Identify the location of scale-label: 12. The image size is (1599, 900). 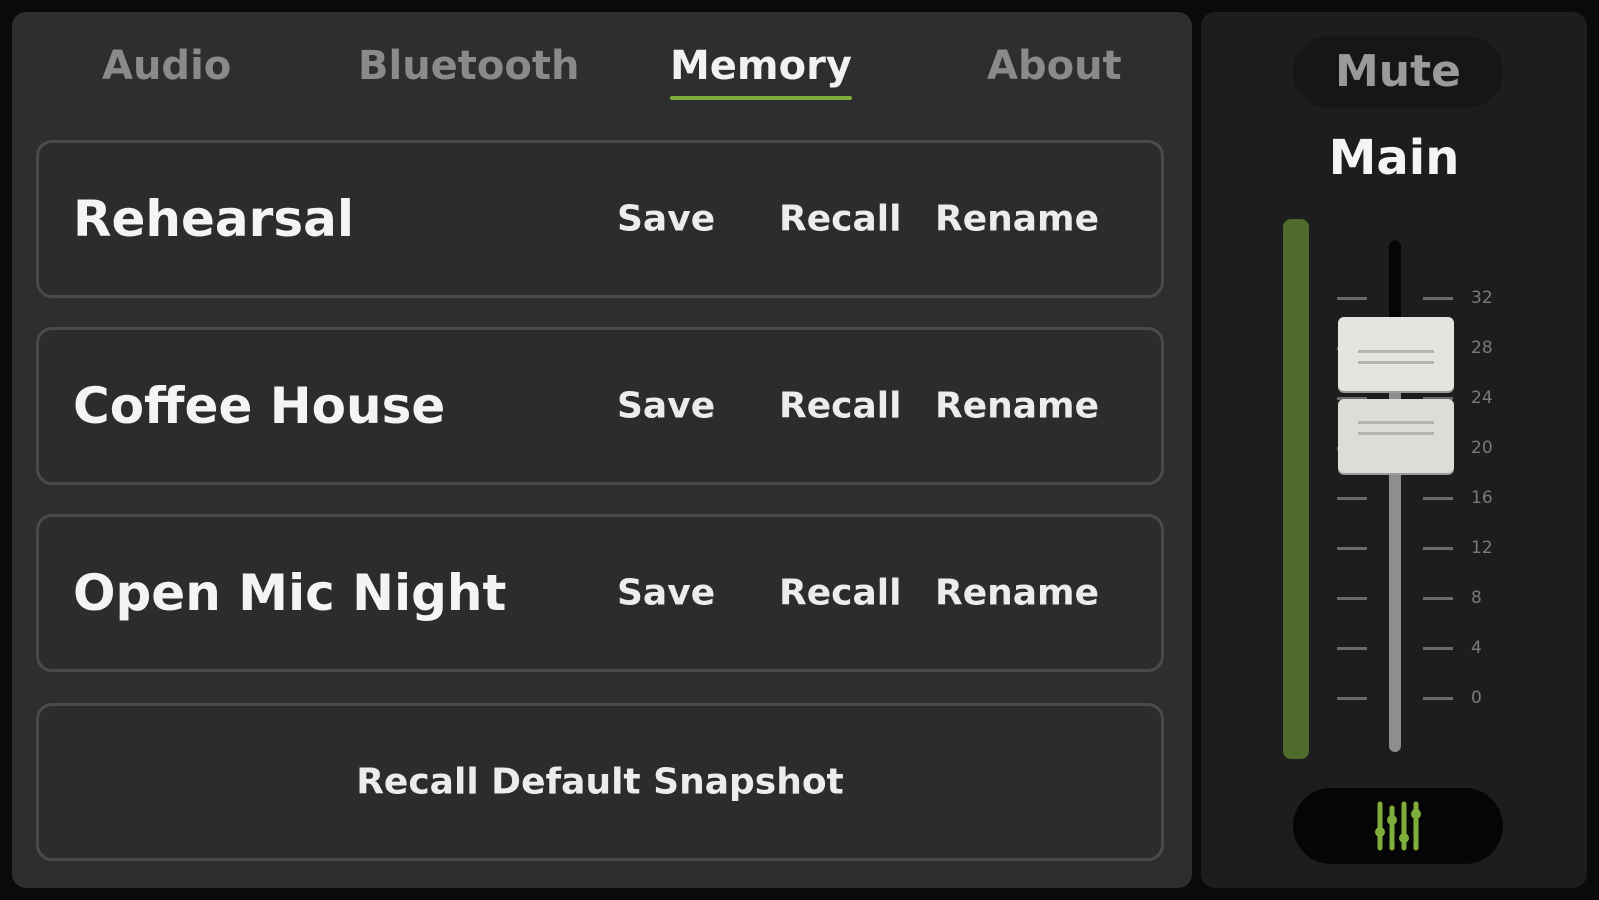
(1482, 548).